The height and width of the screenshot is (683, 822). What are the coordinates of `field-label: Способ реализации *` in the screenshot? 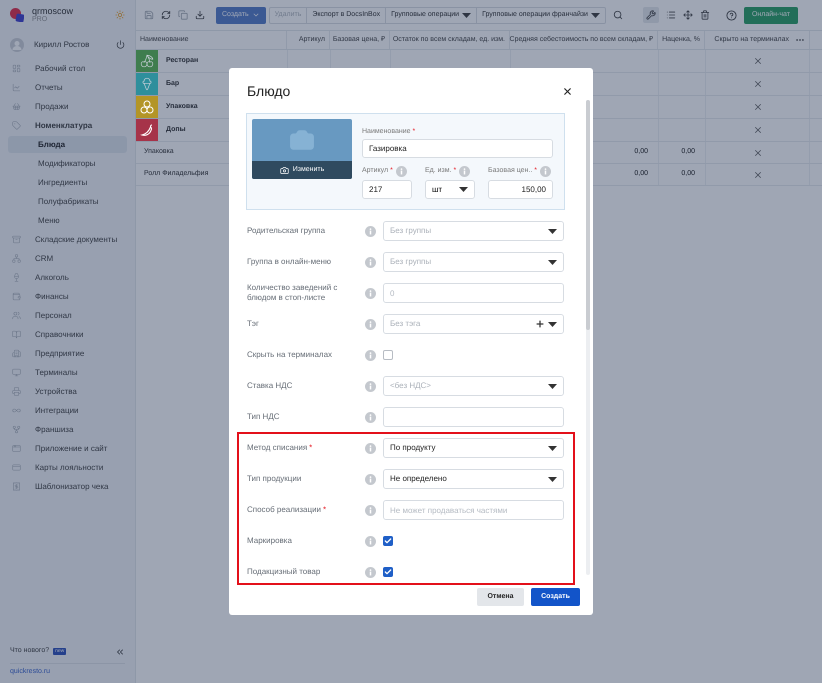 It's located at (286, 509).